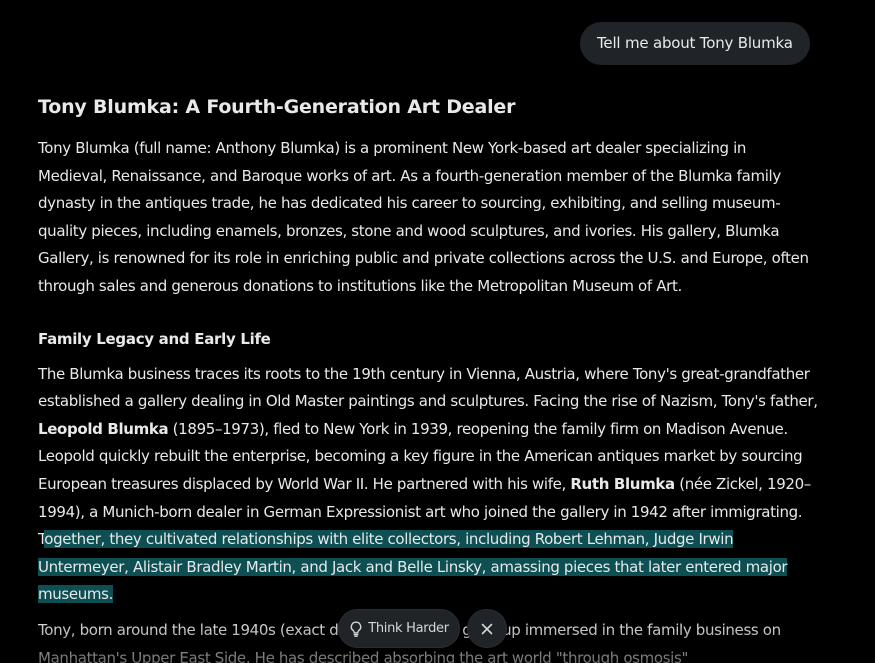 The height and width of the screenshot is (663, 875). I want to click on leopold-name: Leopold Blumka, so click(103, 428).